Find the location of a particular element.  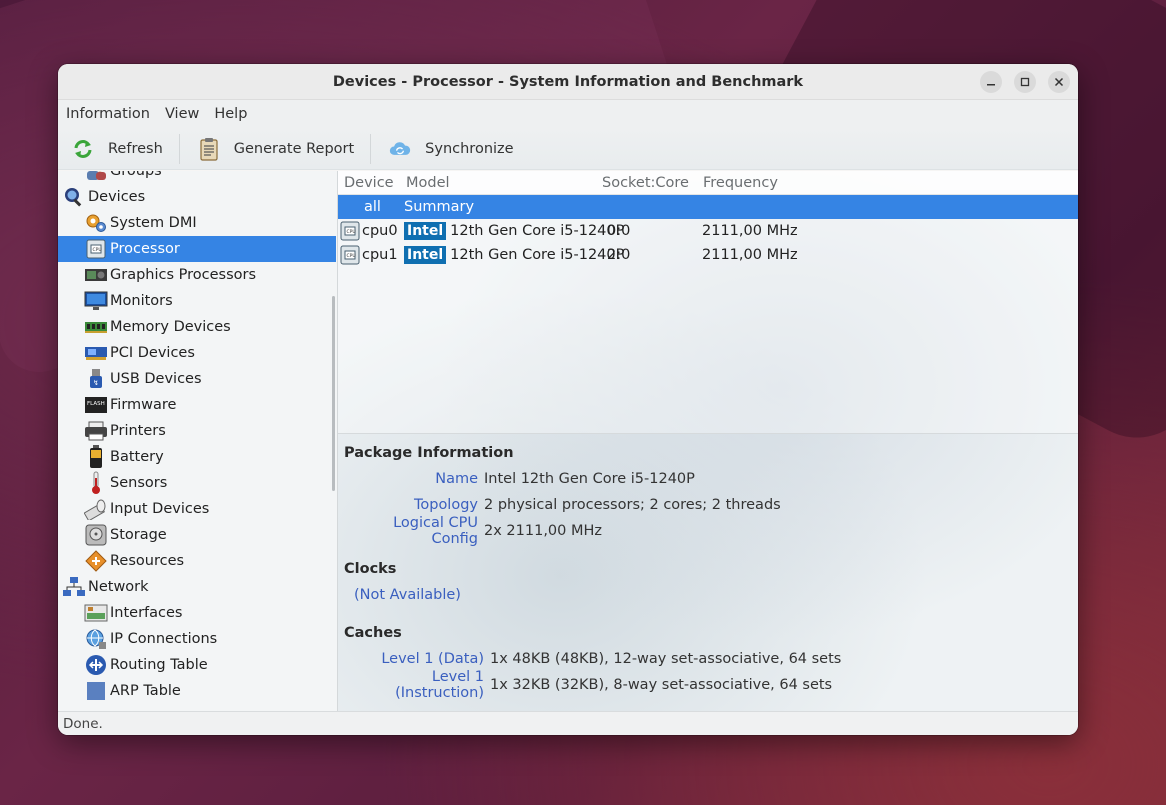

maximize-button is located at coordinates (1025, 82).